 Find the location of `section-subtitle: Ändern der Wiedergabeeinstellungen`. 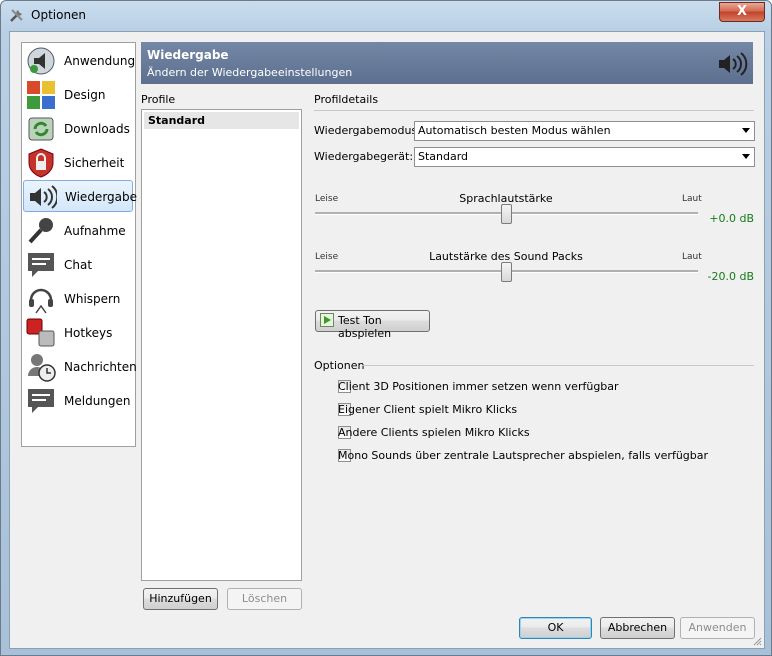

section-subtitle: Ändern der Wiedergabeeinstellungen is located at coordinates (250, 72).